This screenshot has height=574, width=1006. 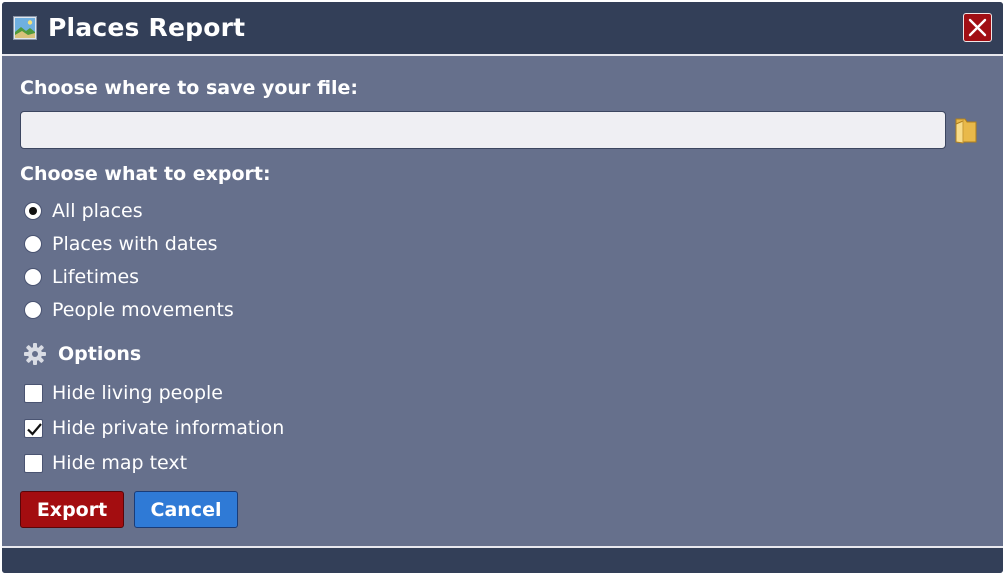 I want to click on file-location-label: Choose where to save your file:, so click(x=189, y=88).